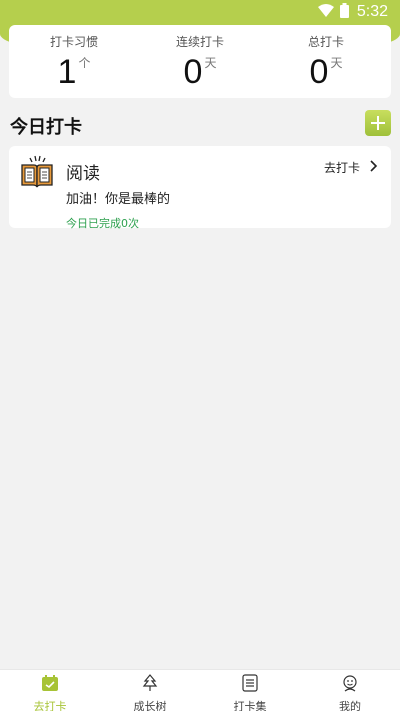 The width and height of the screenshot is (400, 711). Describe the element at coordinates (46, 127) in the screenshot. I see `section-title: 今日打卡` at that location.